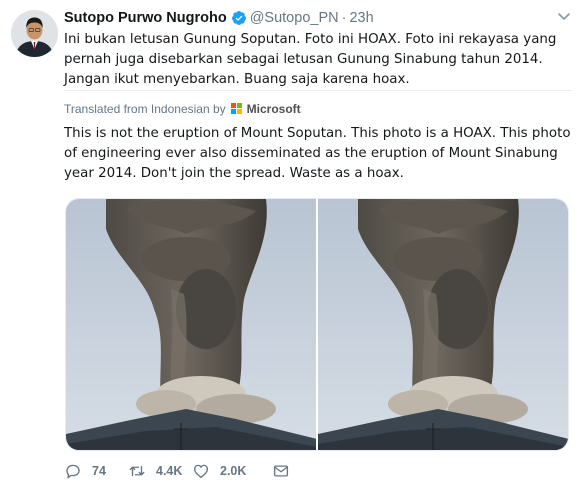  Describe the element at coordinates (294, 18) in the screenshot. I see `author-handle: @Sutopo_PN` at that location.